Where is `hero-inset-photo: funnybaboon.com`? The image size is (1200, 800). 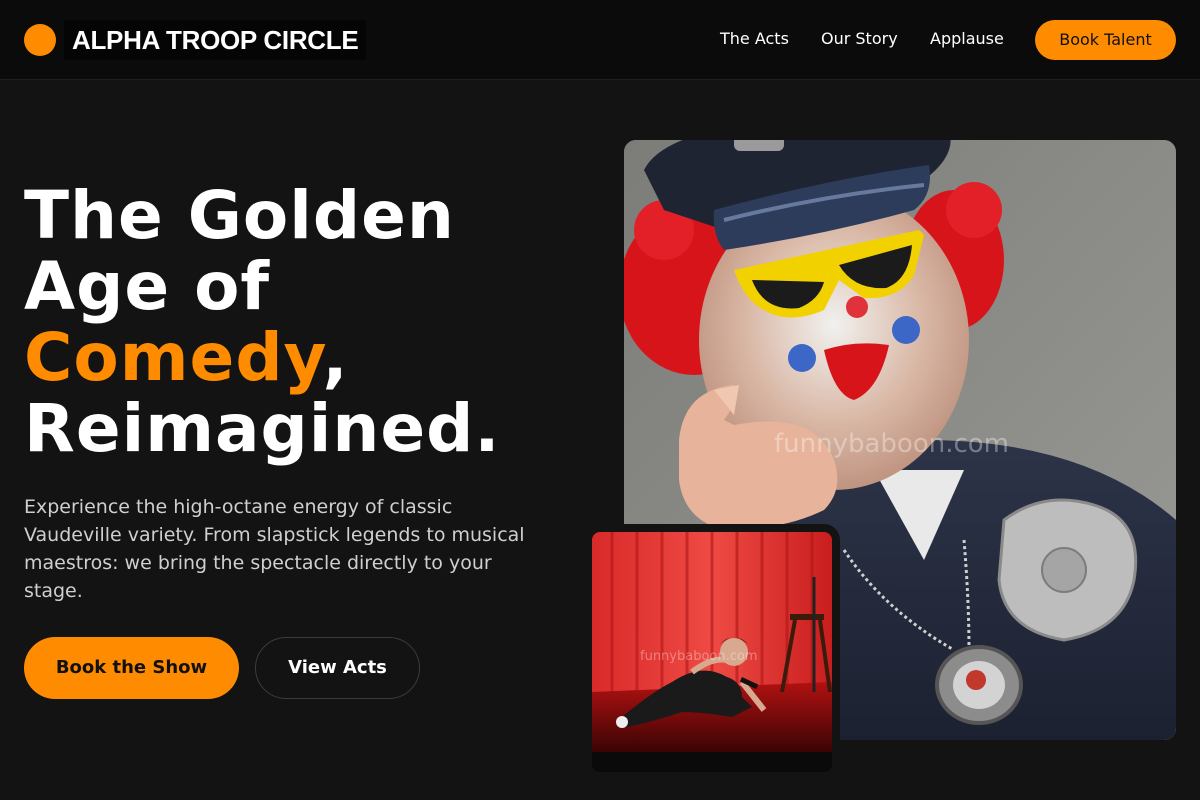
hero-inset-photo: funnybaboon.com is located at coordinates (712, 652).